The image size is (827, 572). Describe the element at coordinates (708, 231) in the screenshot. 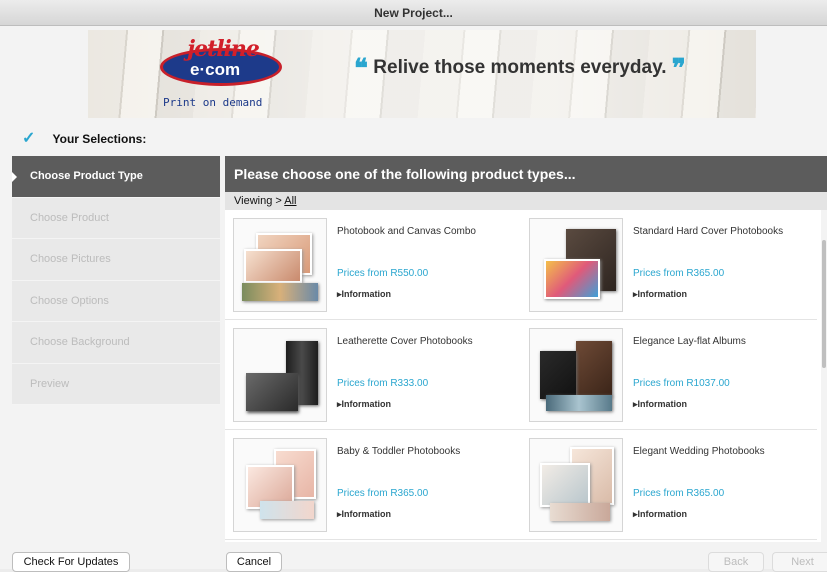

I see `product-name: Standard Hard Cover Photobooks` at that location.